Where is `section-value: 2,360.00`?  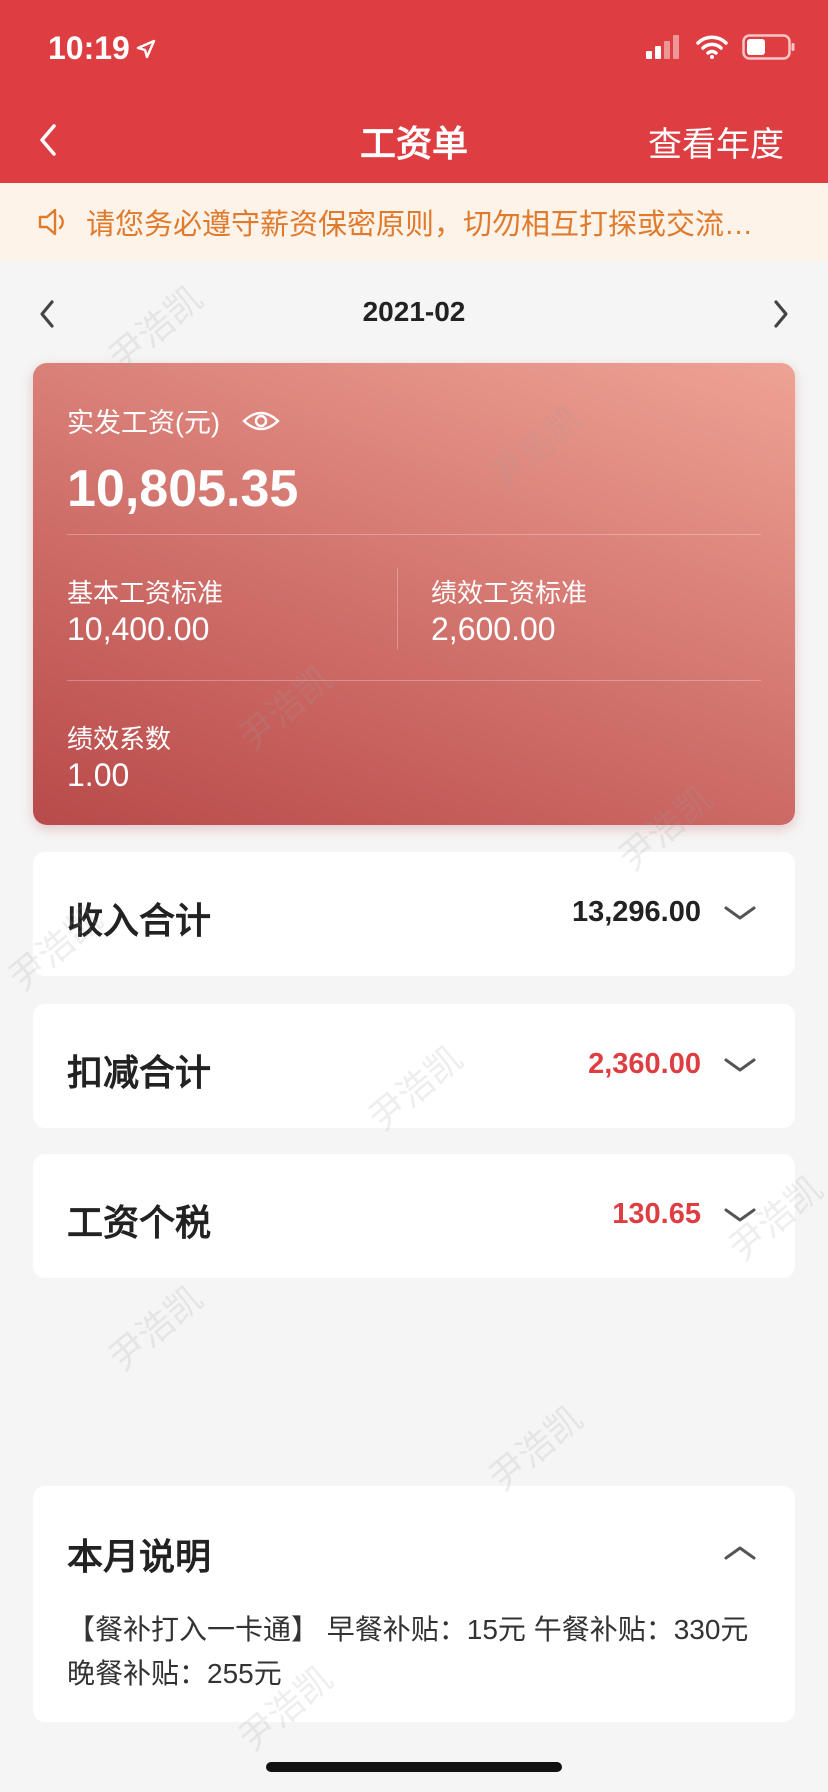 section-value: 2,360.00 is located at coordinates (644, 1064).